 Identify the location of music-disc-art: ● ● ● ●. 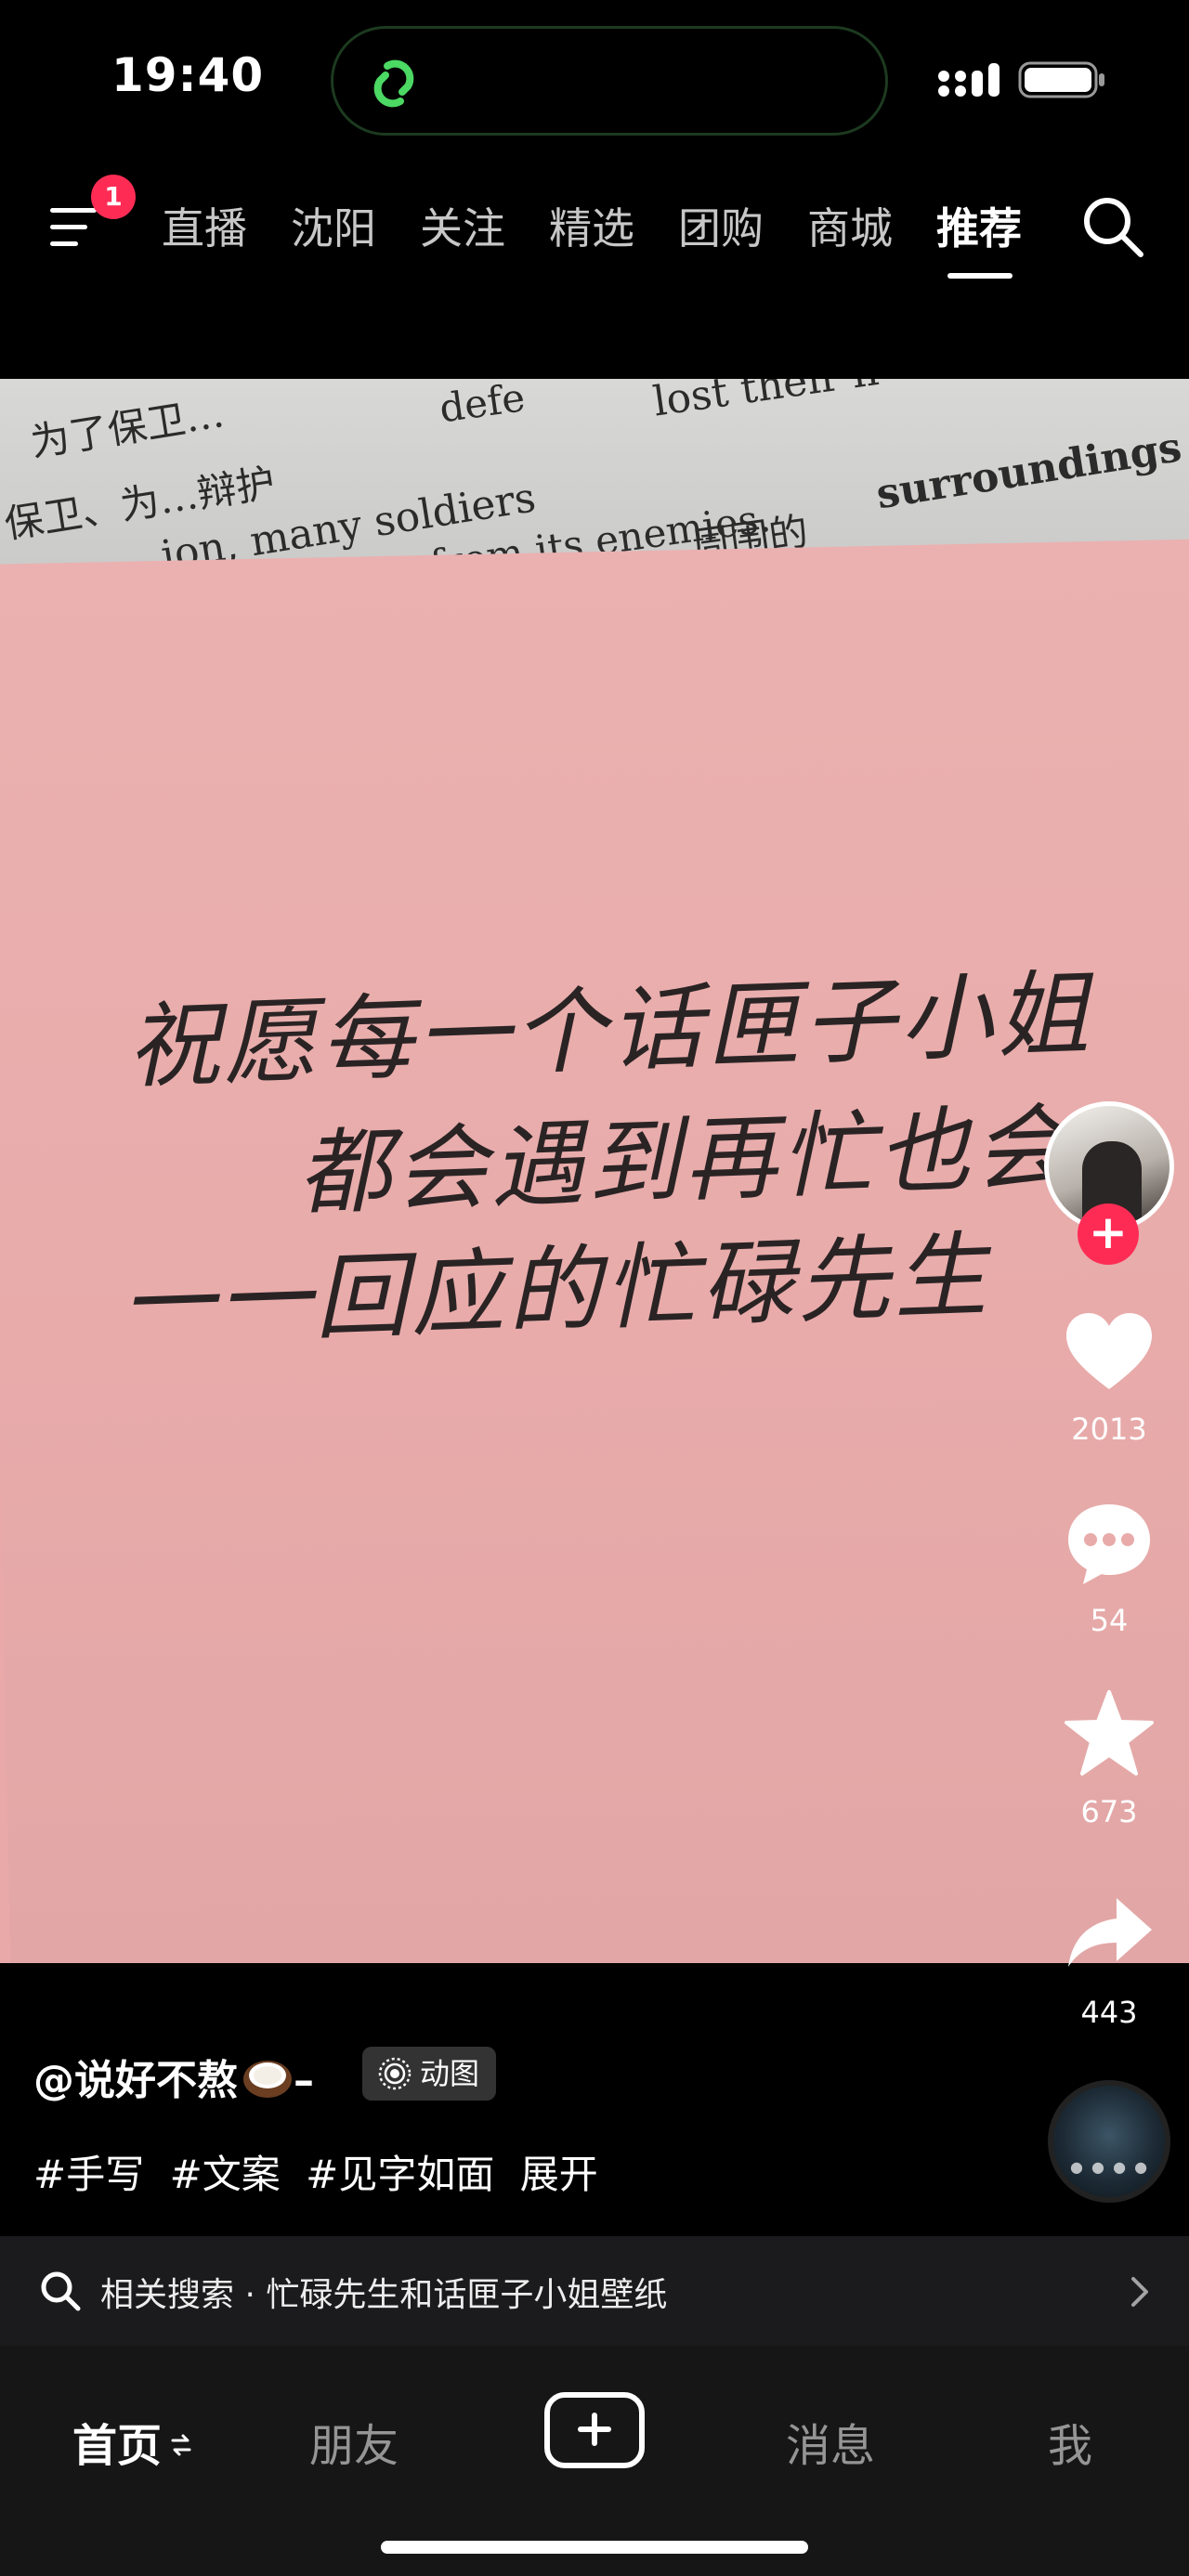
(1110, 2167).